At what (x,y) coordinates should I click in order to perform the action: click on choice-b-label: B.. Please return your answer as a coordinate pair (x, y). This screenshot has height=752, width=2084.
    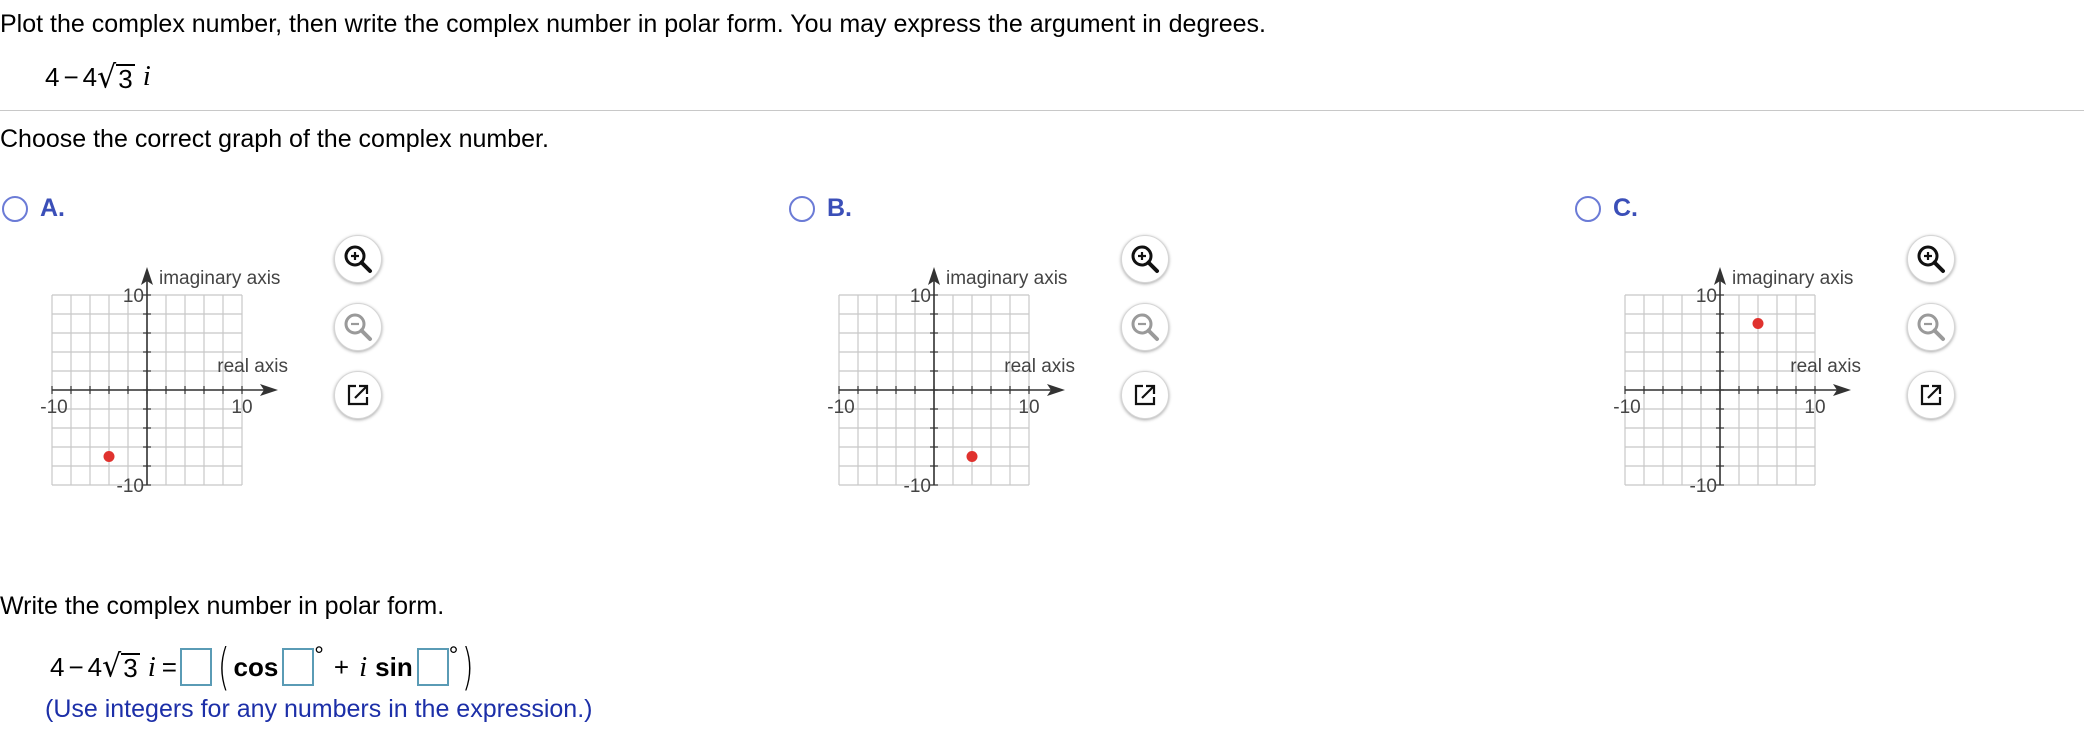
    Looking at the image, I should click on (839, 208).